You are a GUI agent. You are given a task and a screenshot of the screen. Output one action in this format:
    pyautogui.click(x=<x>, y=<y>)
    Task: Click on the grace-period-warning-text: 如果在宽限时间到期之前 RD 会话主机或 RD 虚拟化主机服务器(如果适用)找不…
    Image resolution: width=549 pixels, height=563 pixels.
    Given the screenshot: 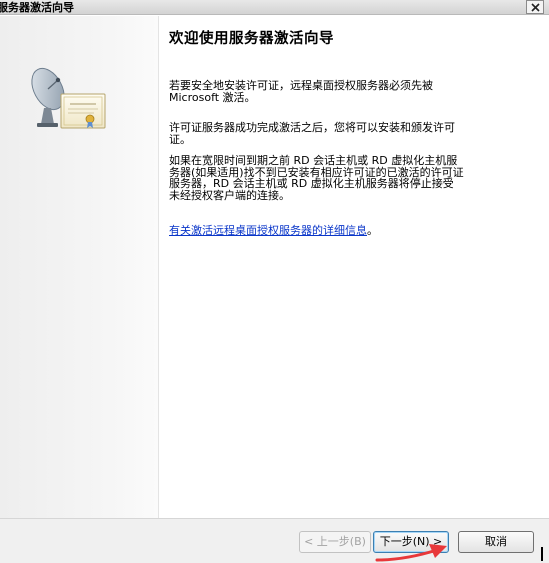 What is the action you would take?
    pyautogui.click(x=316, y=178)
    